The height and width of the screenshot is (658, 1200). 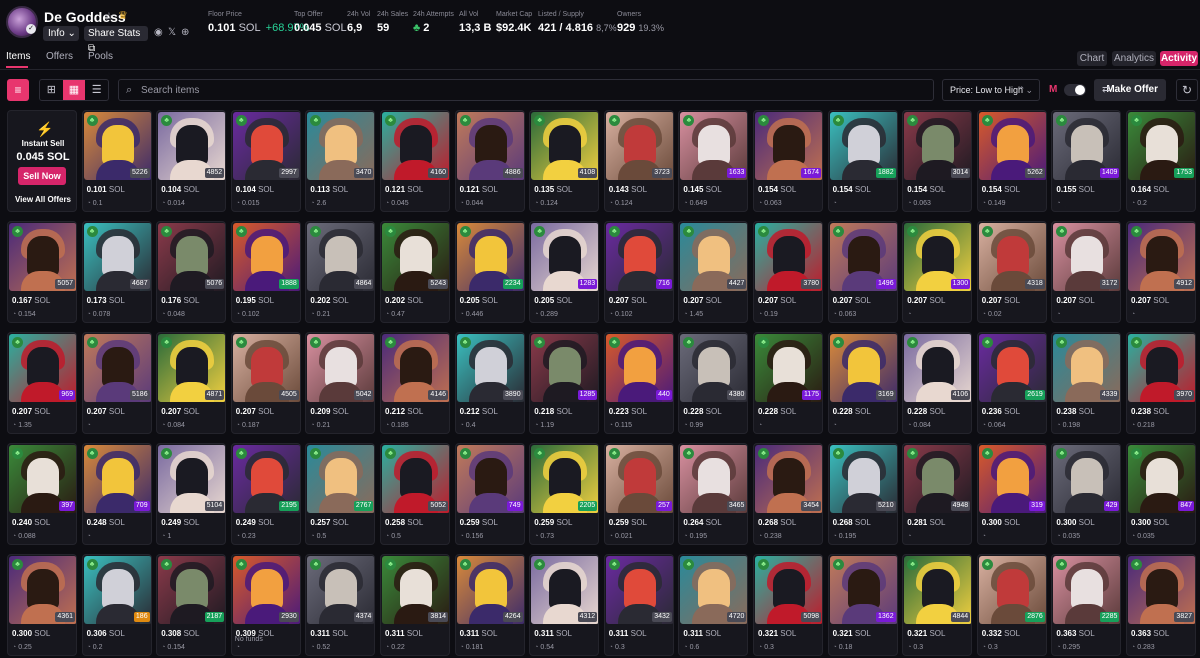 I want to click on nft-card: ♣ 5226 0.101 SOL 0.1, so click(x=116, y=161).